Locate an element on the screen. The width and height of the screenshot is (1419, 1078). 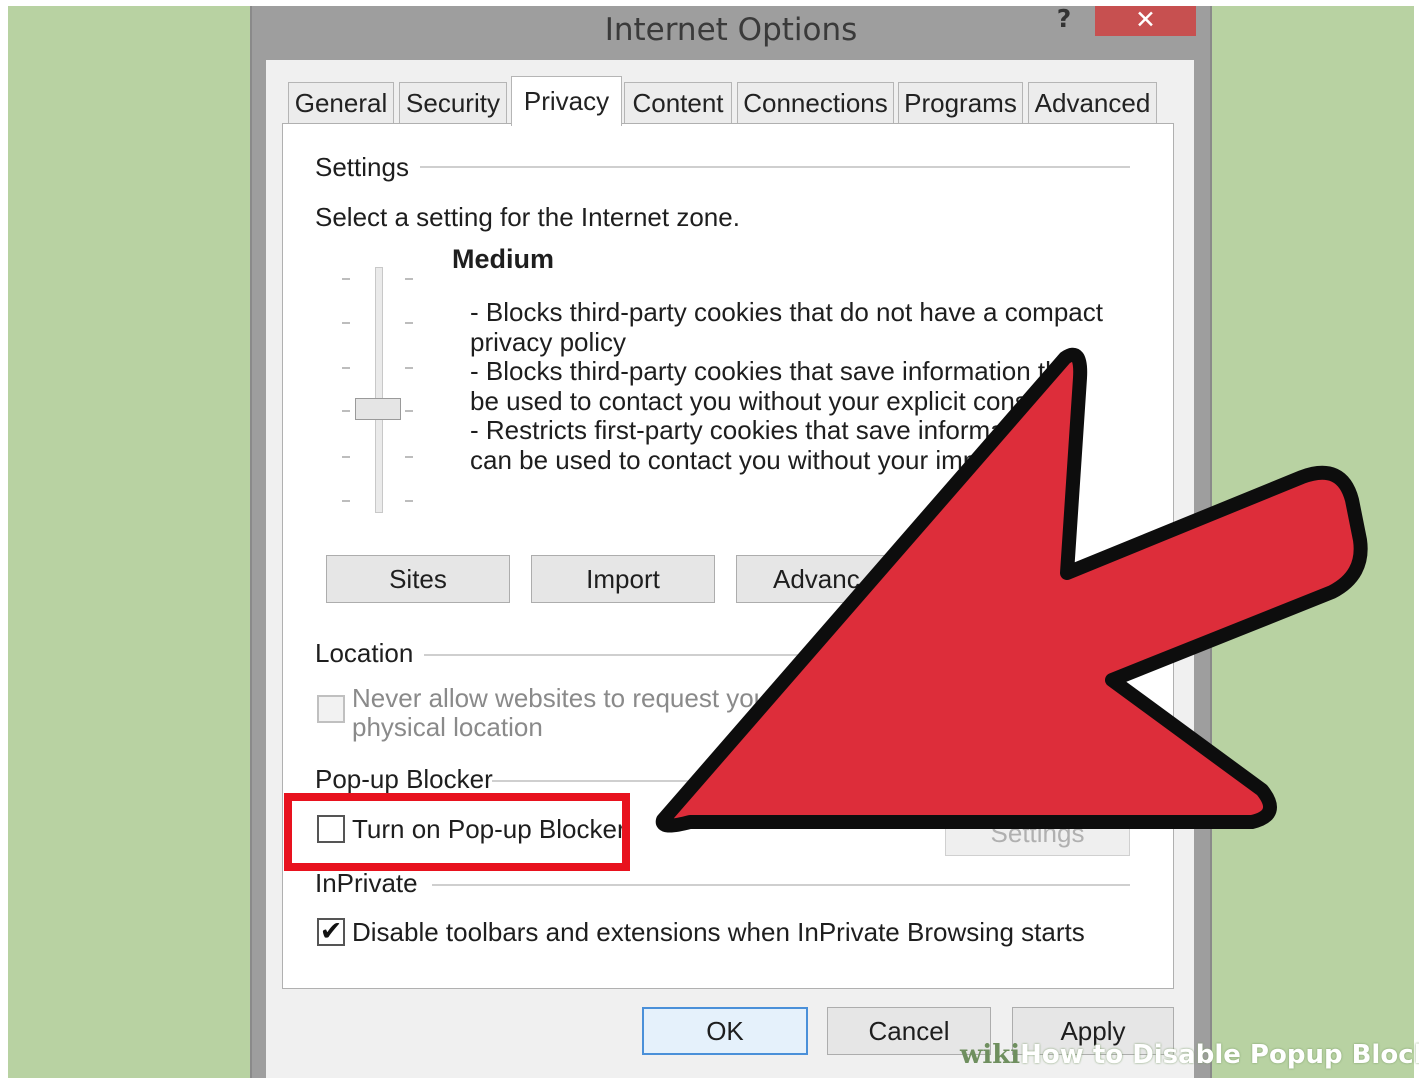
tab-privacy: Privacy is located at coordinates (566, 101).